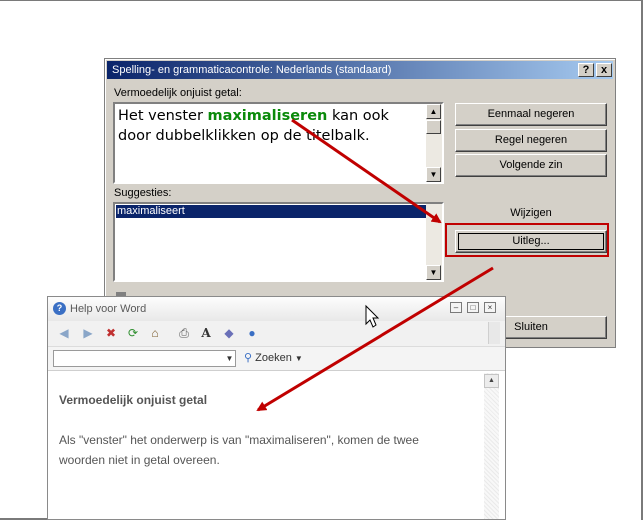 This screenshot has height=520, width=643. Describe the element at coordinates (133, 333) in the screenshot. I see `refresh-icon: ⟳` at that location.